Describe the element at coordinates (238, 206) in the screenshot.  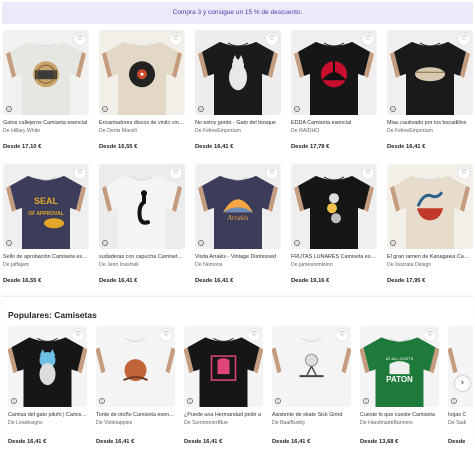
I see `product-image: Arrakis ♡ i` at that location.